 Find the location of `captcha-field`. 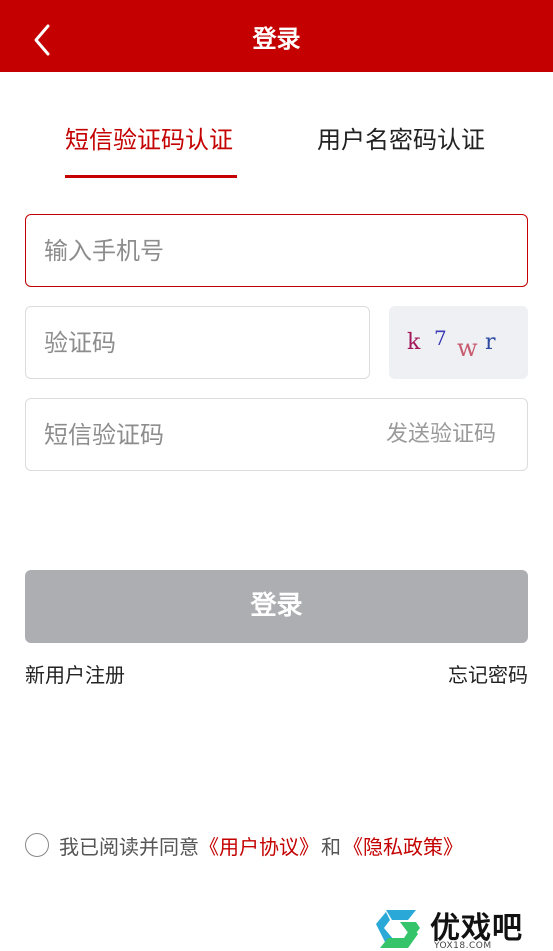

captcha-field is located at coordinates (197, 342).